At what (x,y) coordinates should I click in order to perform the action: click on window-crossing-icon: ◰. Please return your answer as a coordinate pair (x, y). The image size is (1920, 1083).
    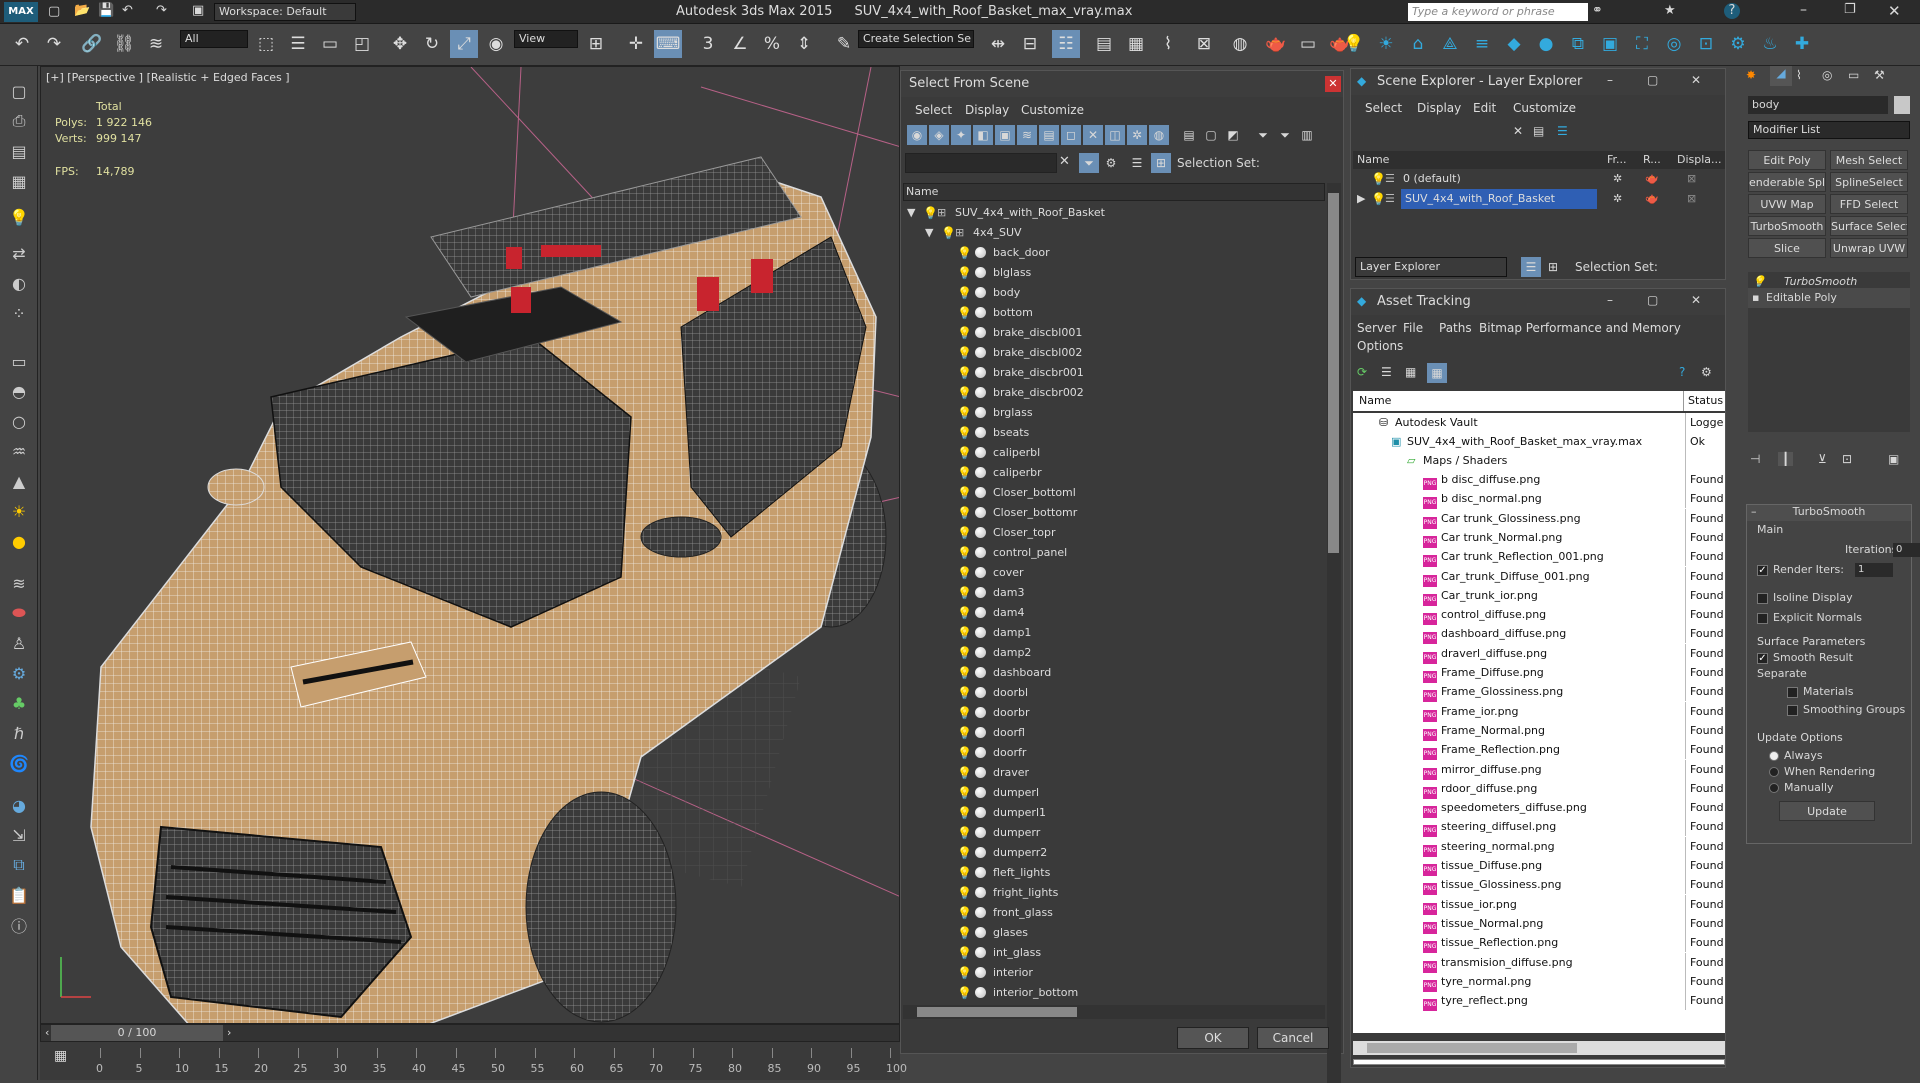
    Looking at the image, I should click on (362, 44).